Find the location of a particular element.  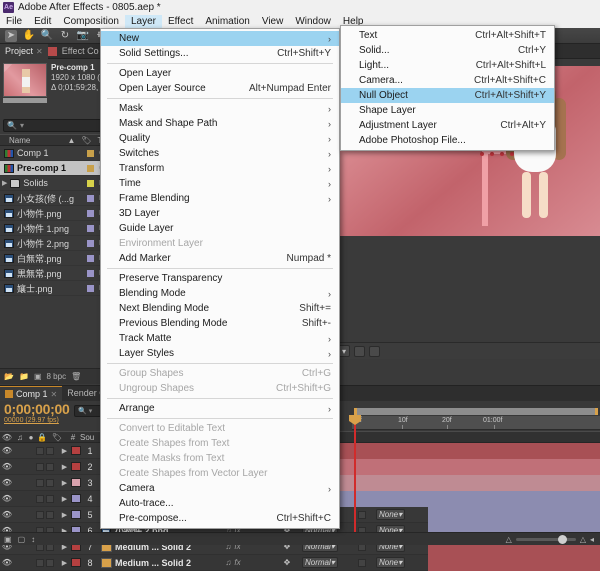

menu-file: File is located at coordinates (14, 21).